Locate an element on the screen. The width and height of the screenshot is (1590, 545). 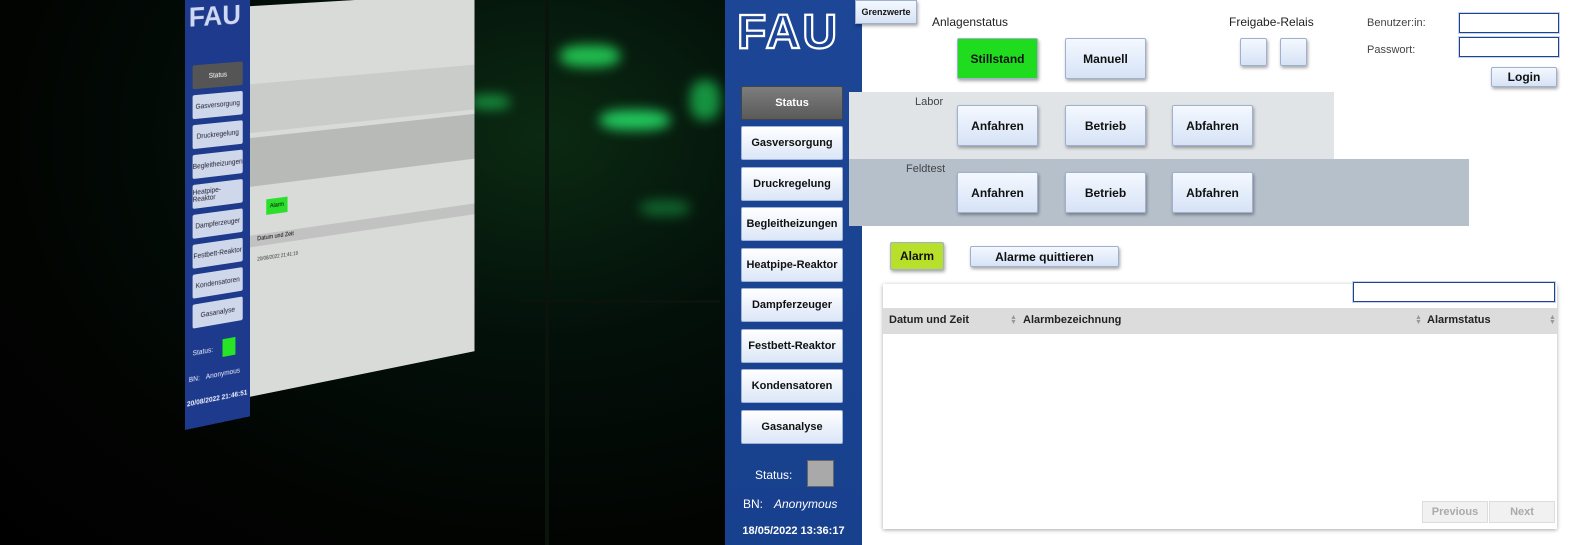
column-header-datetime: Datum und Zeit is located at coordinates (929, 320).